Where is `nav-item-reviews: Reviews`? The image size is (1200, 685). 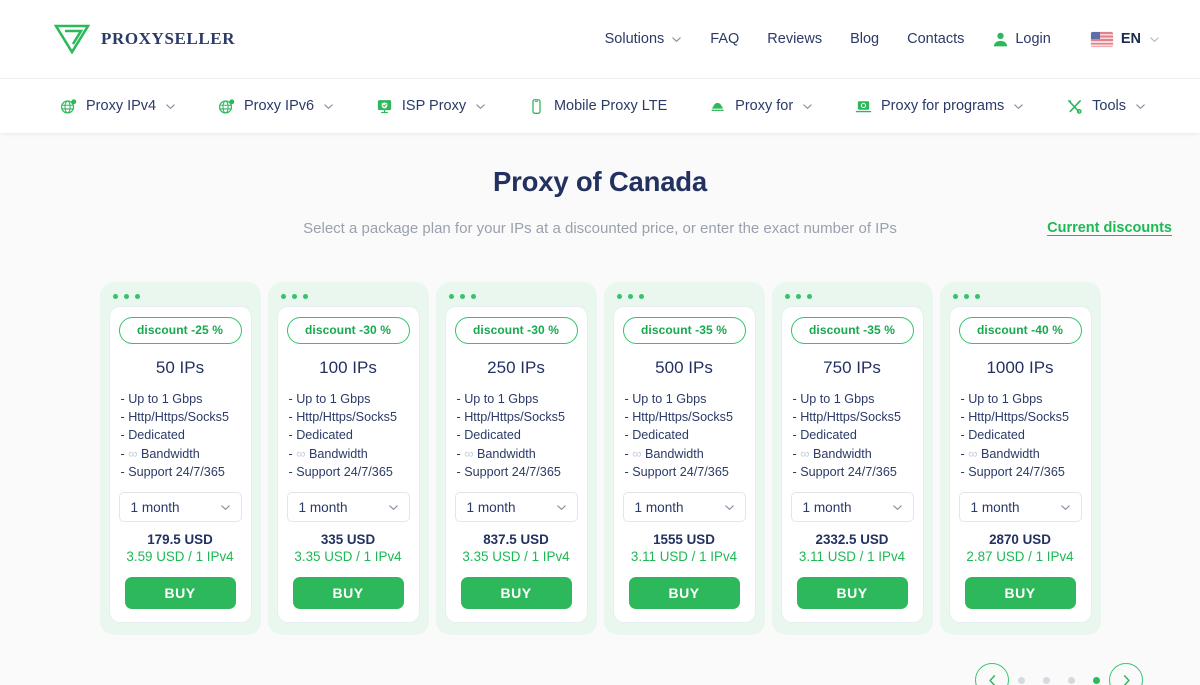
nav-item-reviews: Reviews is located at coordinates (794, 39).